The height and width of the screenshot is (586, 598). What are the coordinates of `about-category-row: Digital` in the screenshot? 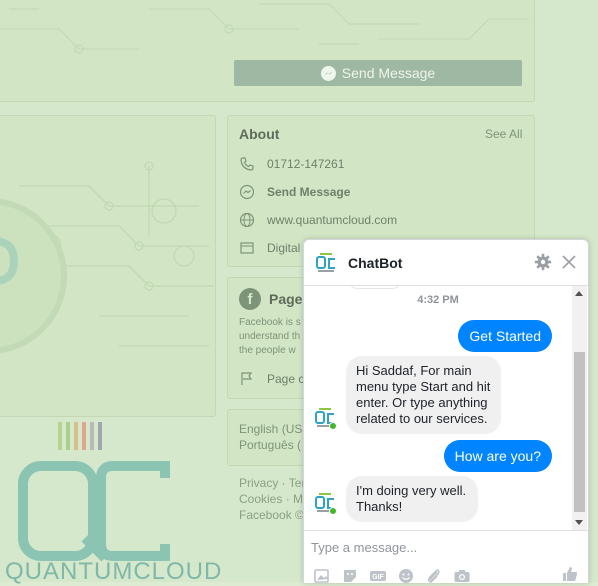 It's located at (269, 248).